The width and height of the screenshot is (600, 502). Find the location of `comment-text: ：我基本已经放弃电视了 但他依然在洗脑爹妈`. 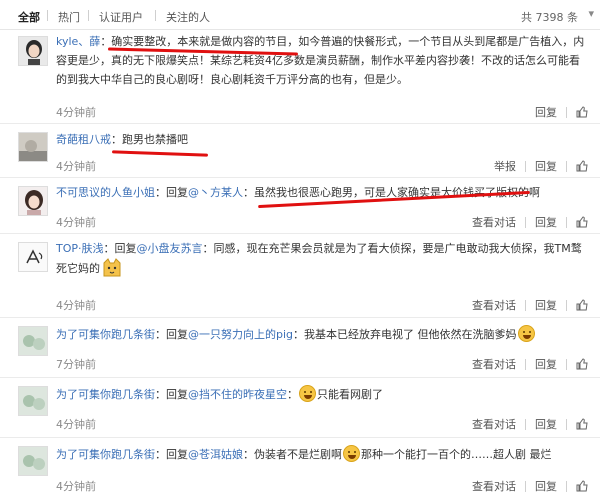

comment-text: ：我基本已经放弃电视了 但他依然在洗脑爹妈 is located at coordinates (405, 334).